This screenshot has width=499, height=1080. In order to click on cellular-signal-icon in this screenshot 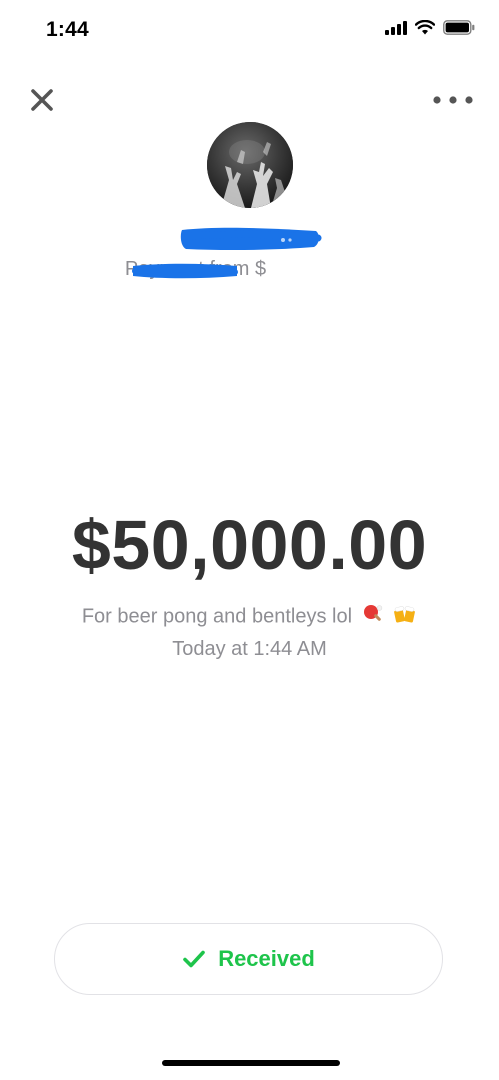, I will do `click(396, 27)`.